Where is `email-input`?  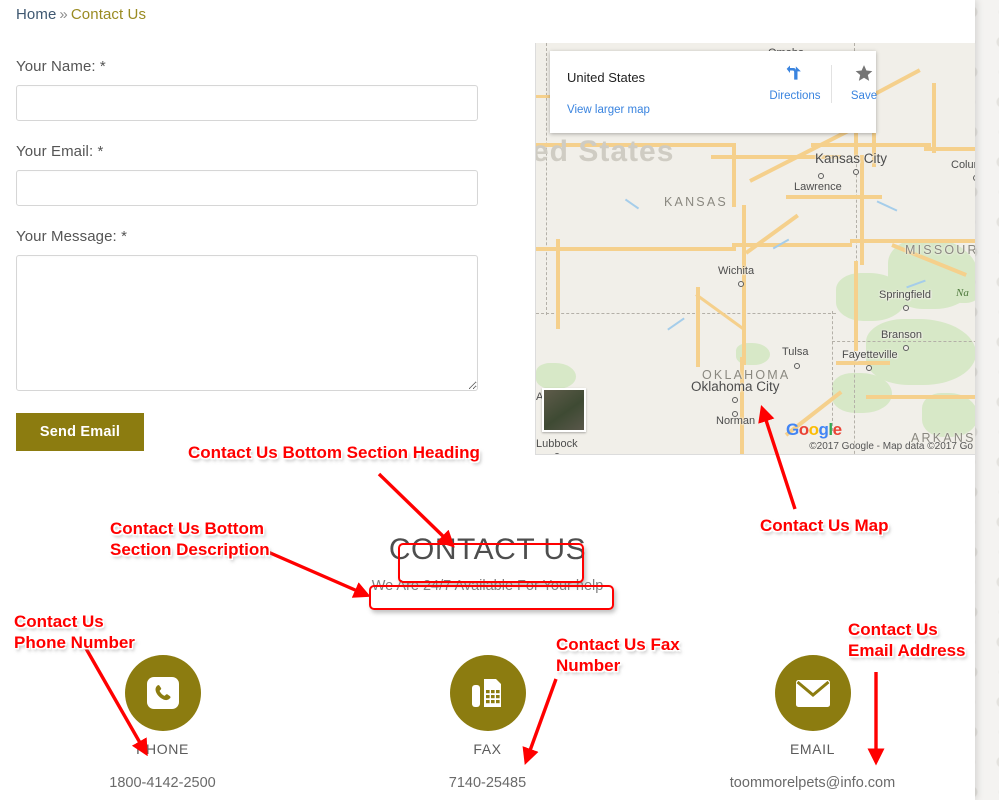
email-input is located at coordinates (247, 188).